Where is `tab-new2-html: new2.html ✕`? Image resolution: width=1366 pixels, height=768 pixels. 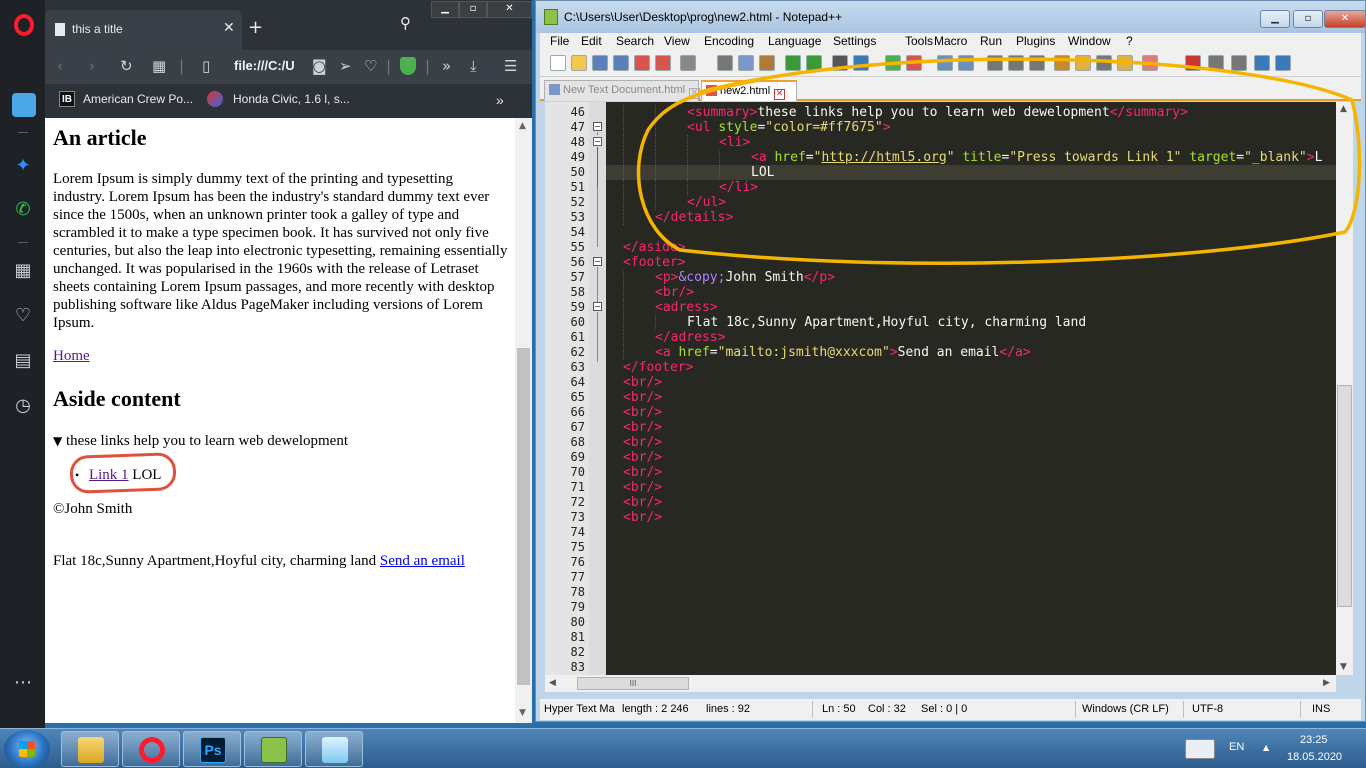
tab-new2-html: new2.html ✕ is located at coordinates (749, 90).